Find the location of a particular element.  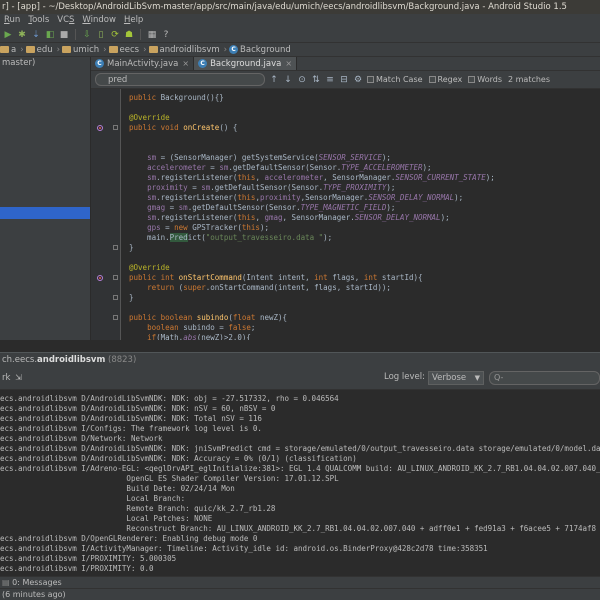

class-icon: C is located at coordinates (234, 49).